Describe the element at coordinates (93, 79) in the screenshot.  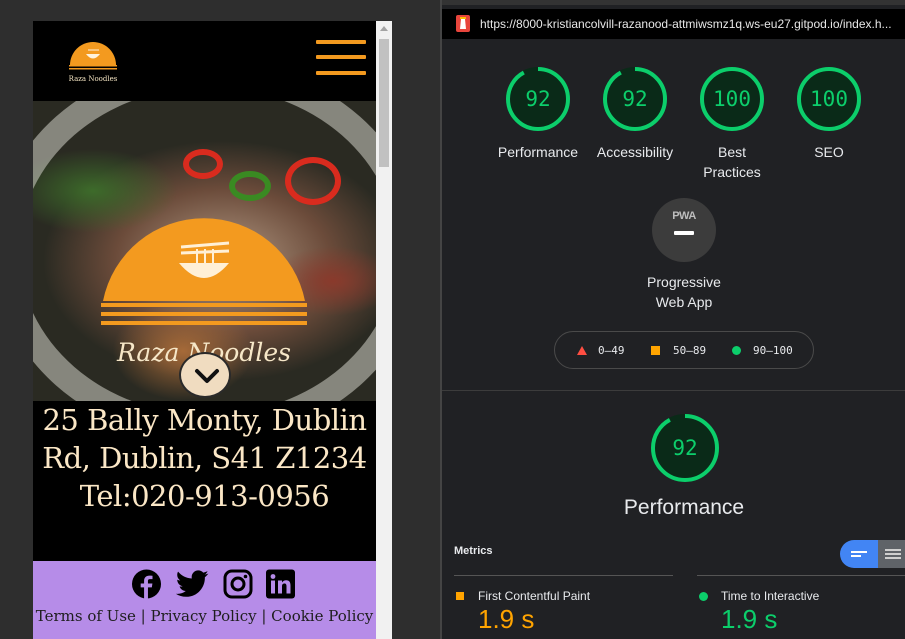
I see `site-logo-text: Raza Noodles` at that location.